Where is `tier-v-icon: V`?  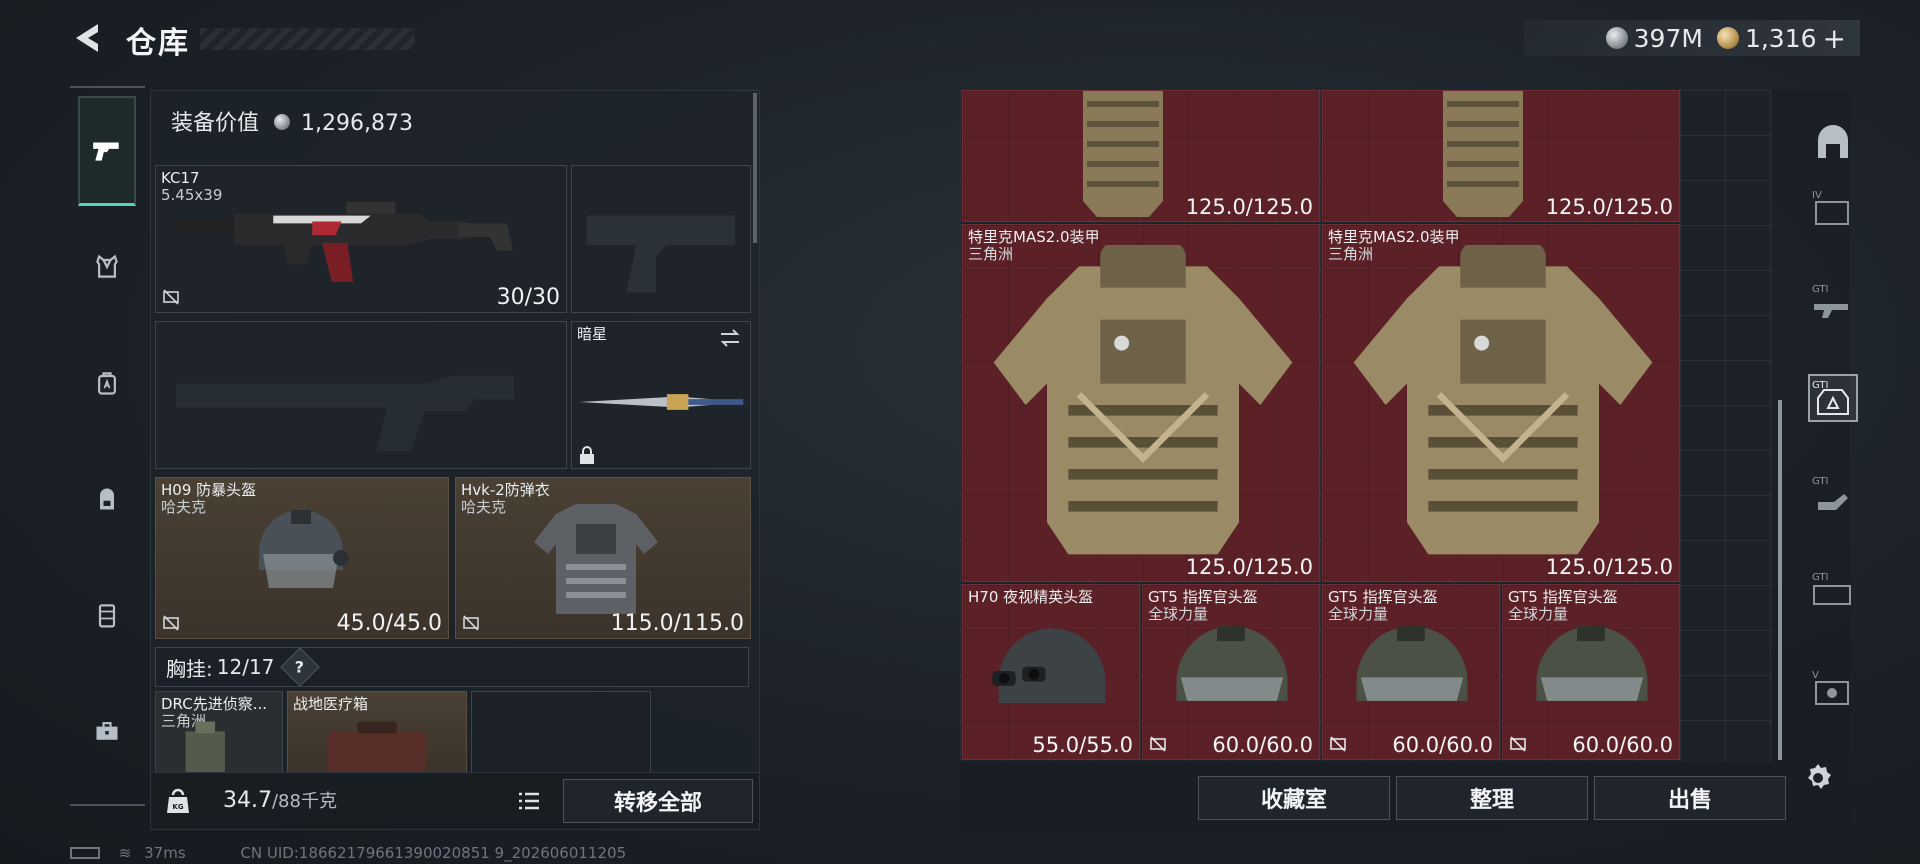
tier-v-icon: V is located at coordinates (1833, 688).